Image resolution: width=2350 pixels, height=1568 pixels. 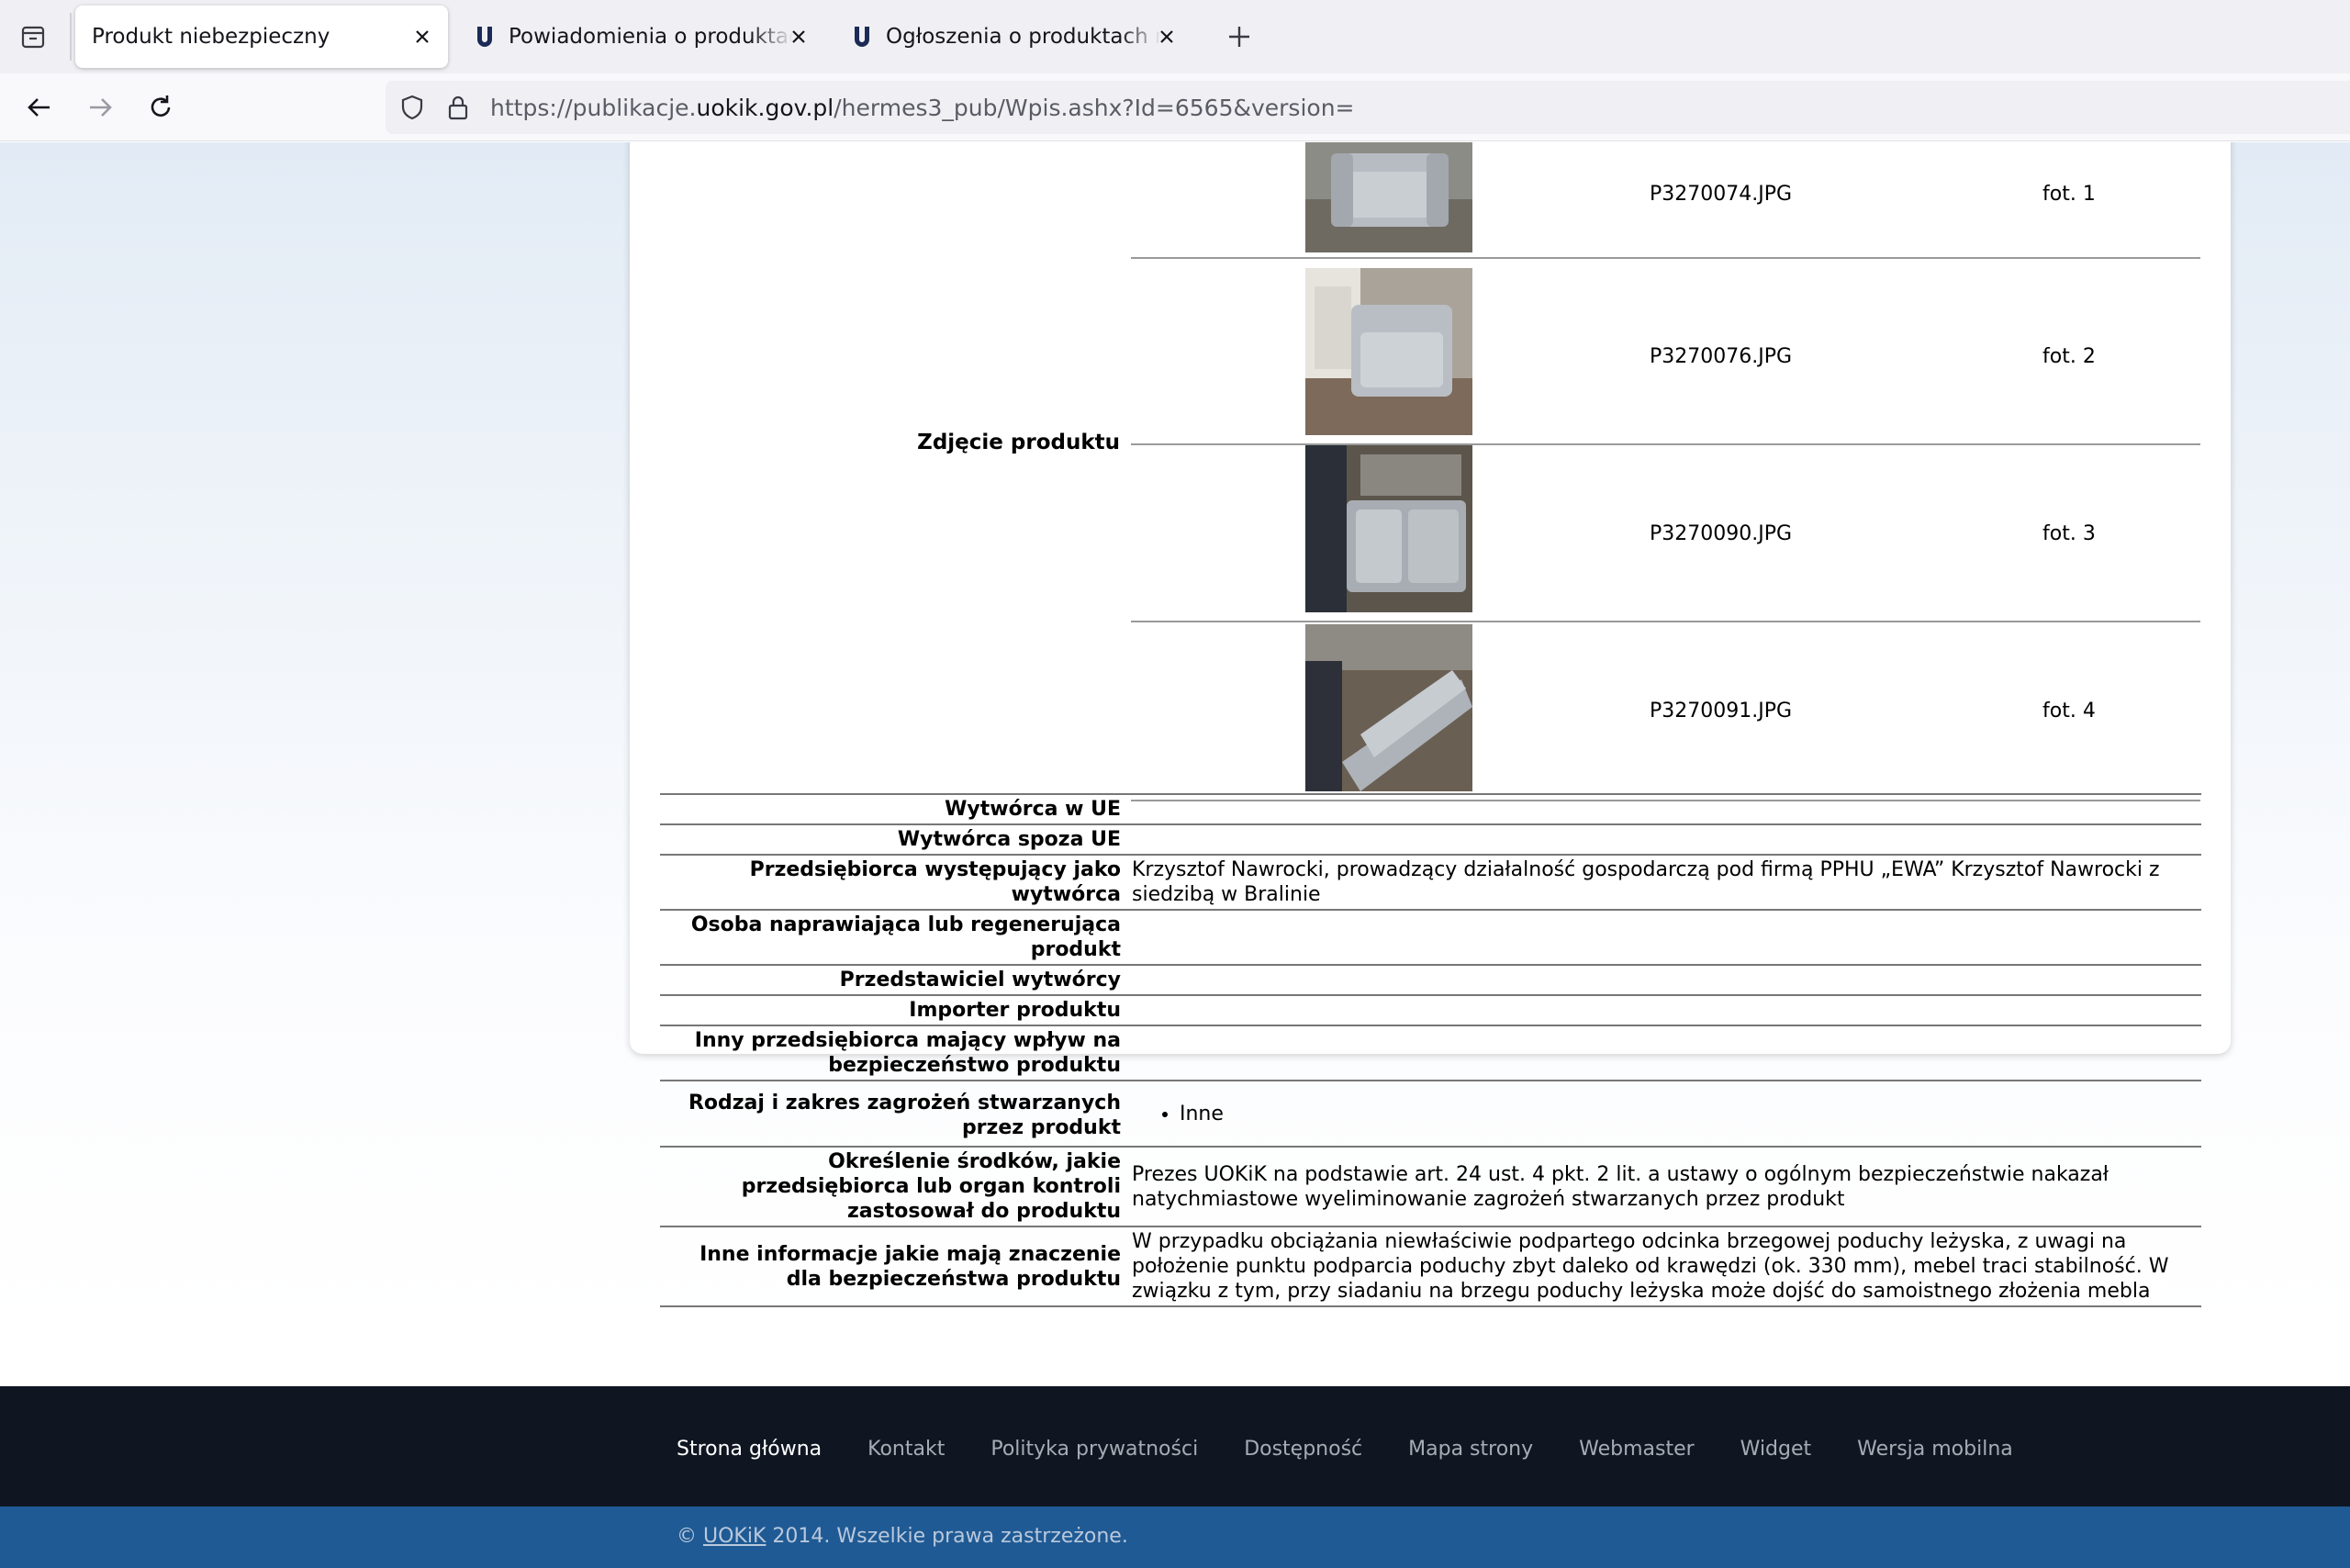 I want to click on copyright-prefix: ©, so click(x=690, y=1536).